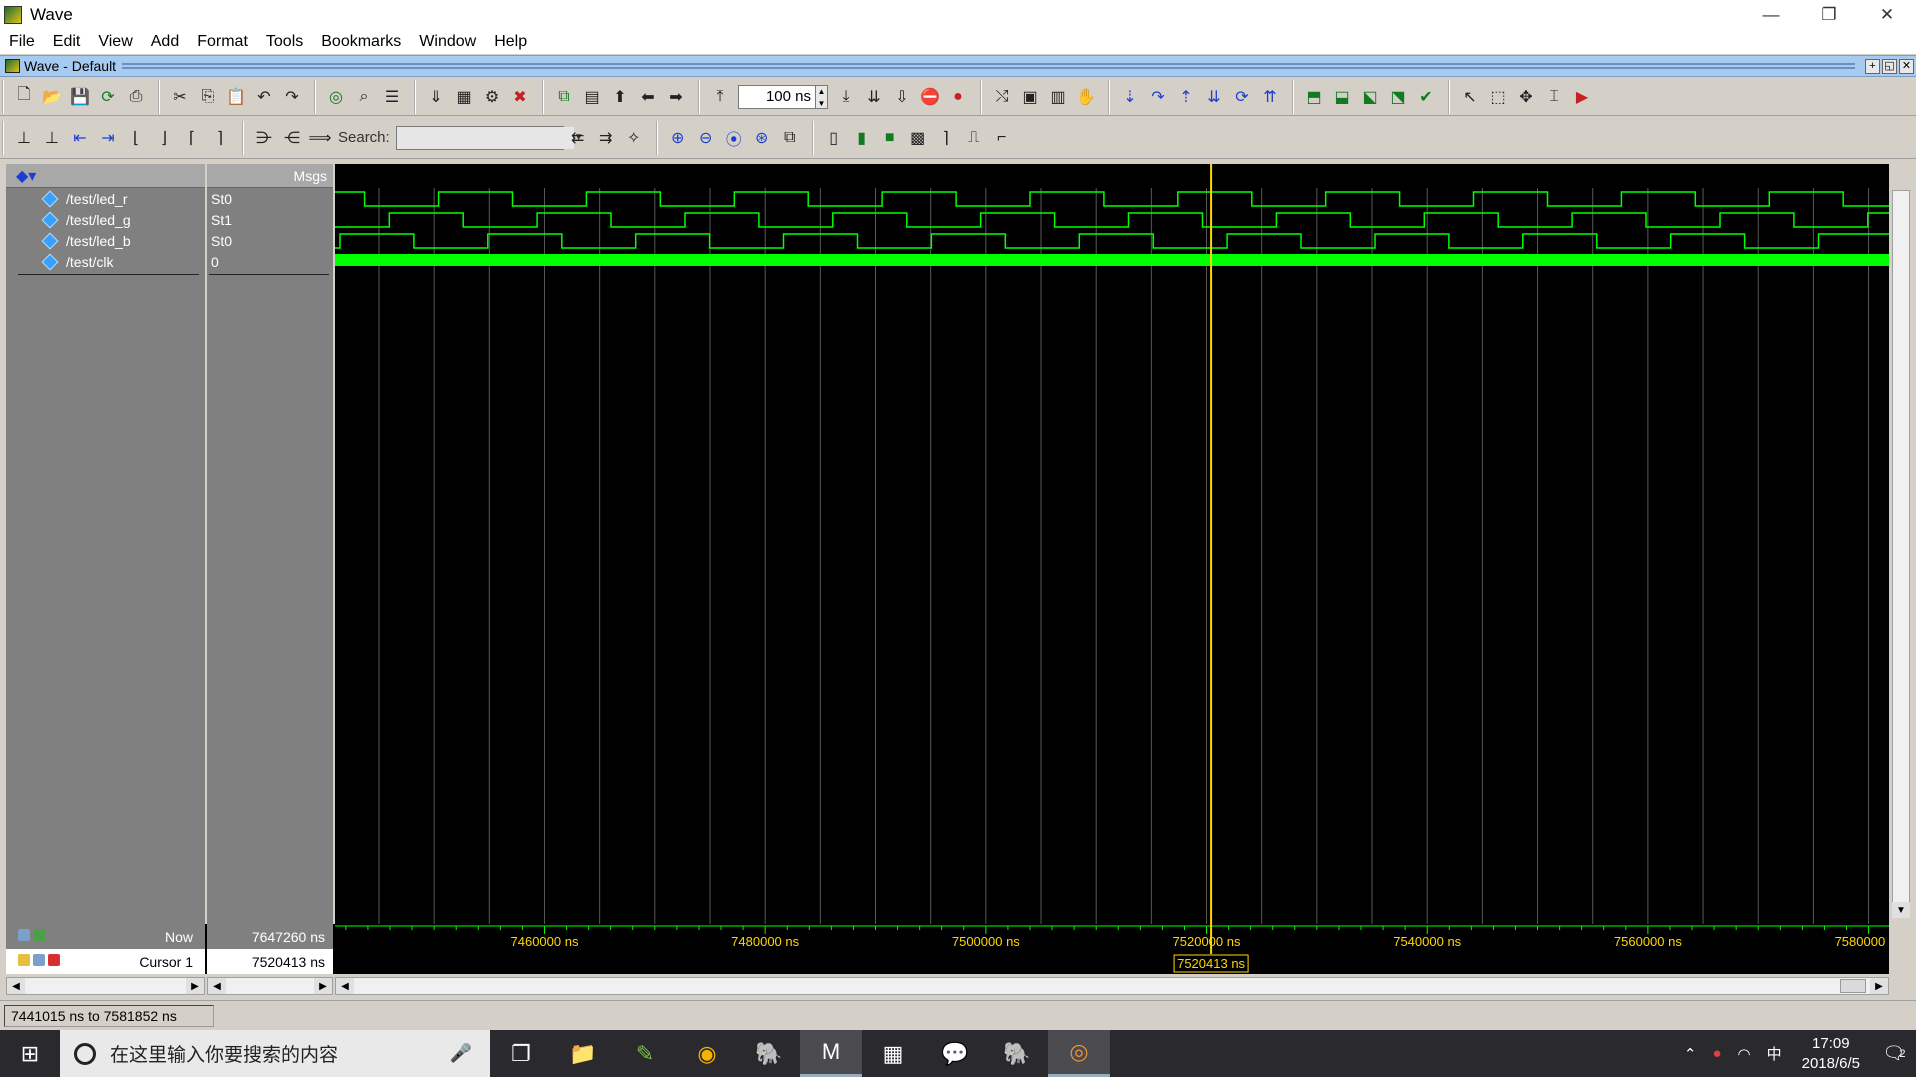 The width and height of the screenshot is (1916, 1077). What do you see at coordinates (578, 138) in the screenshot?
I see `search-left-icon: ⇇` at bounding box center [578, 138].